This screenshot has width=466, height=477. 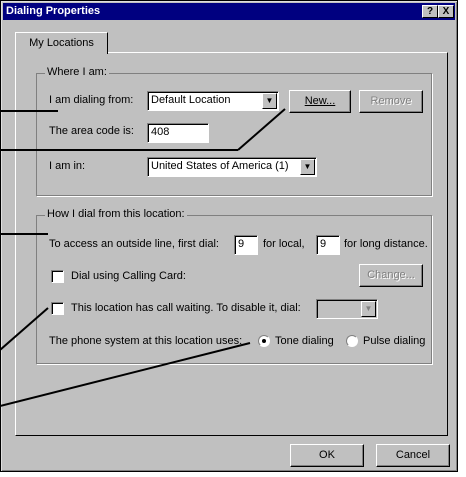 I want to click on long-distance-prefix-input: 9, so click(x=328, y=245).